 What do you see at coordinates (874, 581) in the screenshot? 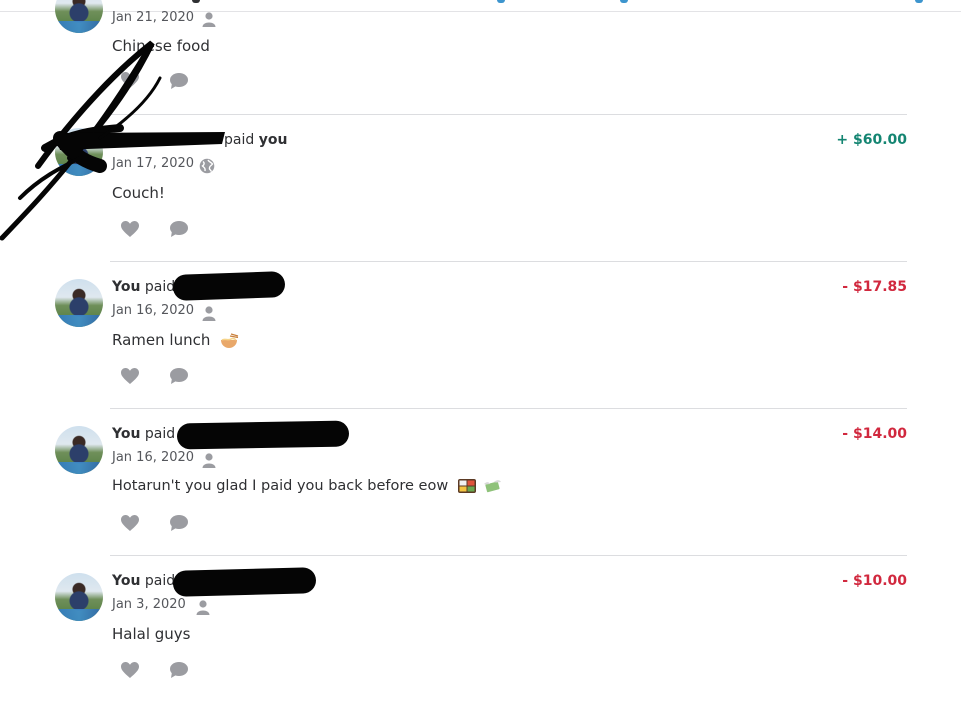
I see `payment-amount: - $10.00` at bounding box center [874, 581].